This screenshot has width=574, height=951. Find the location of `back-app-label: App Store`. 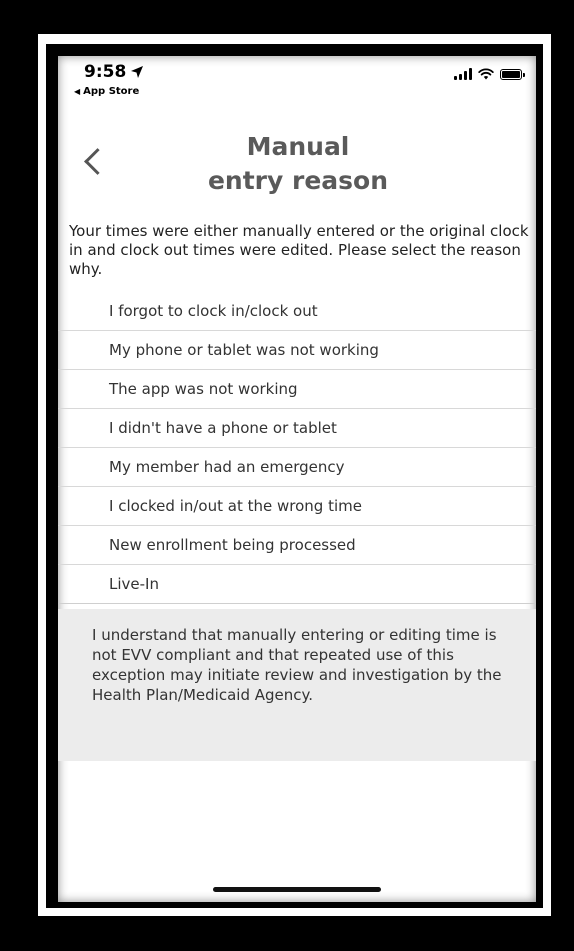

back-app-label: App Store is located at coordinates (111, 91).